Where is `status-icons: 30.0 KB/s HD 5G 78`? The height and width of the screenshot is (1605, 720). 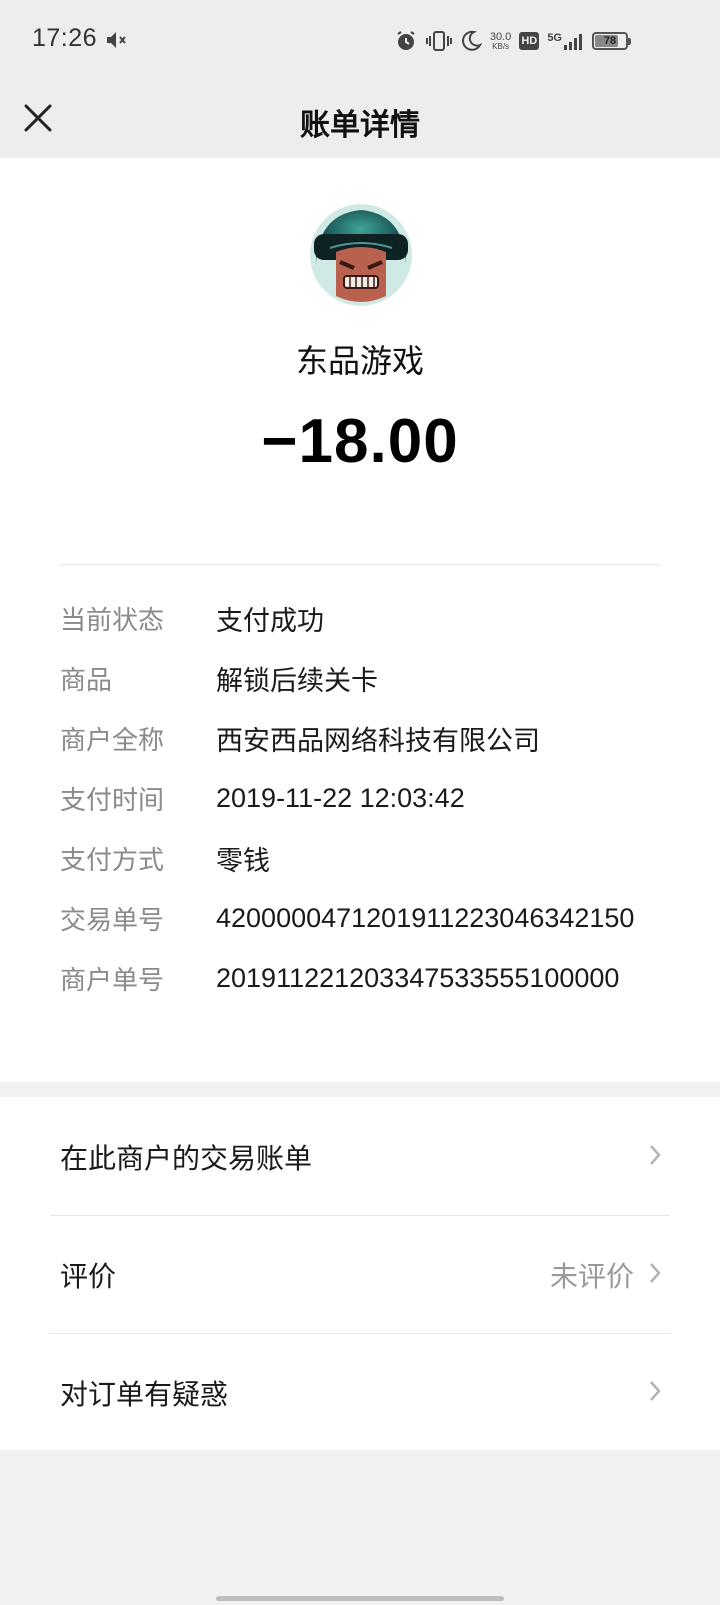 status-icons: 30.0 KB/s HD 5G 78 is located at coordinates (512, 41).